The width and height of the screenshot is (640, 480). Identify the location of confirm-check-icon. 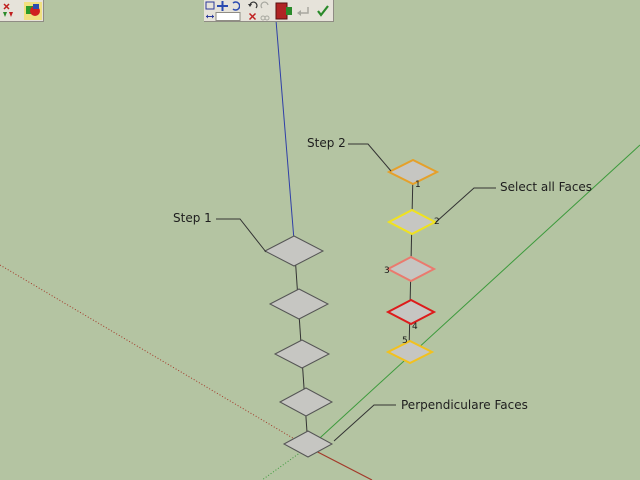
(323, 10).